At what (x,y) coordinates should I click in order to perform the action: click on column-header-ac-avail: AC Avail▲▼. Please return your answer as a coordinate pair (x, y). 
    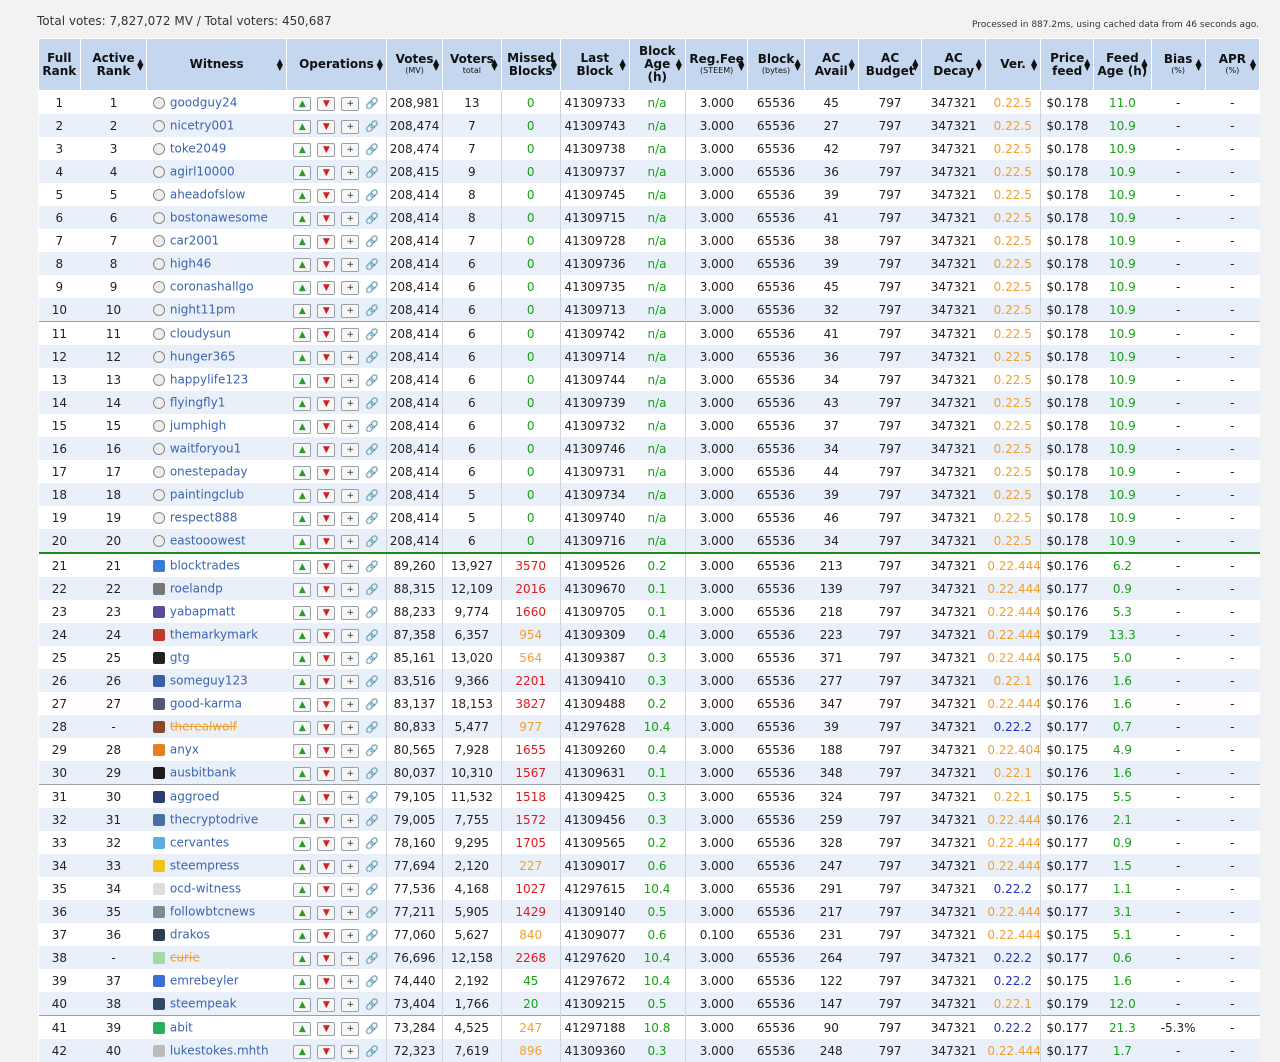
    Looking at the image, I should click on (831, 65).